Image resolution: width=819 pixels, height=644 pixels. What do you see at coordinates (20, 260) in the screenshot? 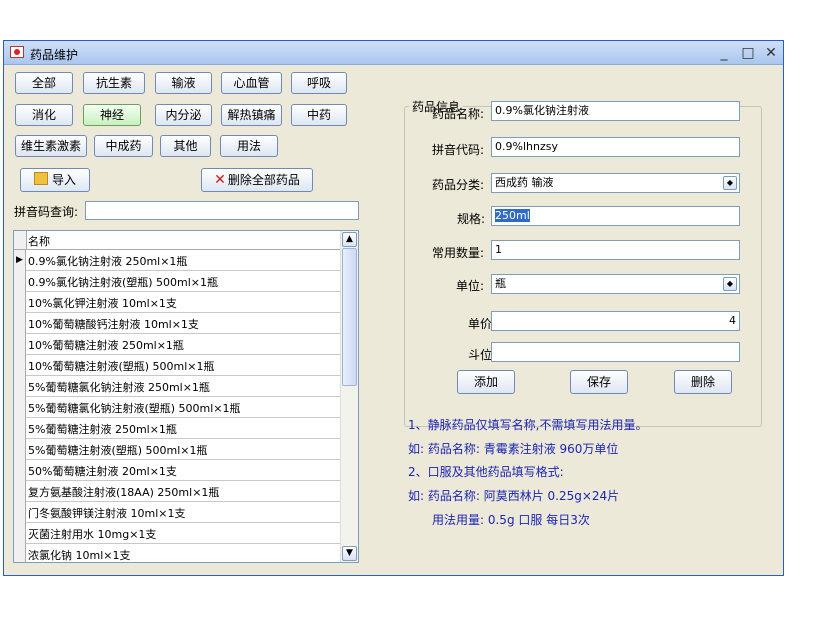
I see `row-selector: ▶` at bounding box center [20, 260].